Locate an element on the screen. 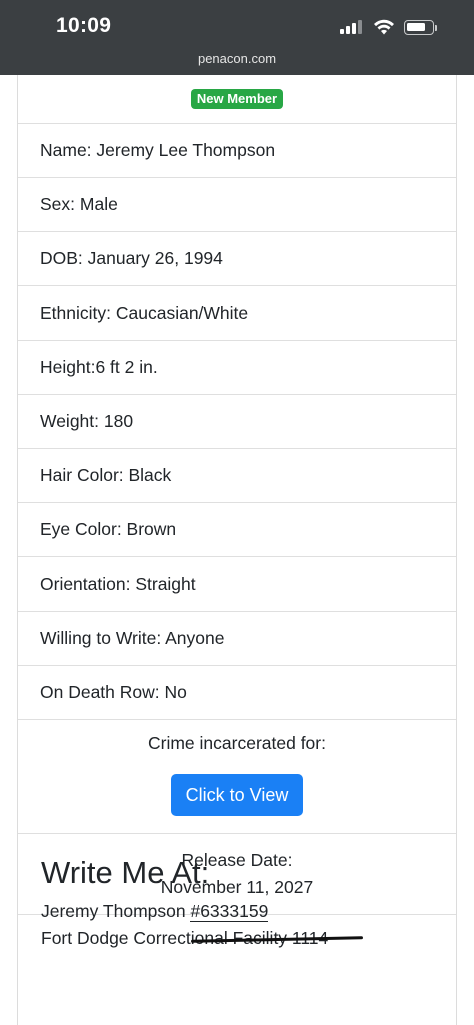  cellular-signal-icon is located at coordinates (353, 27).